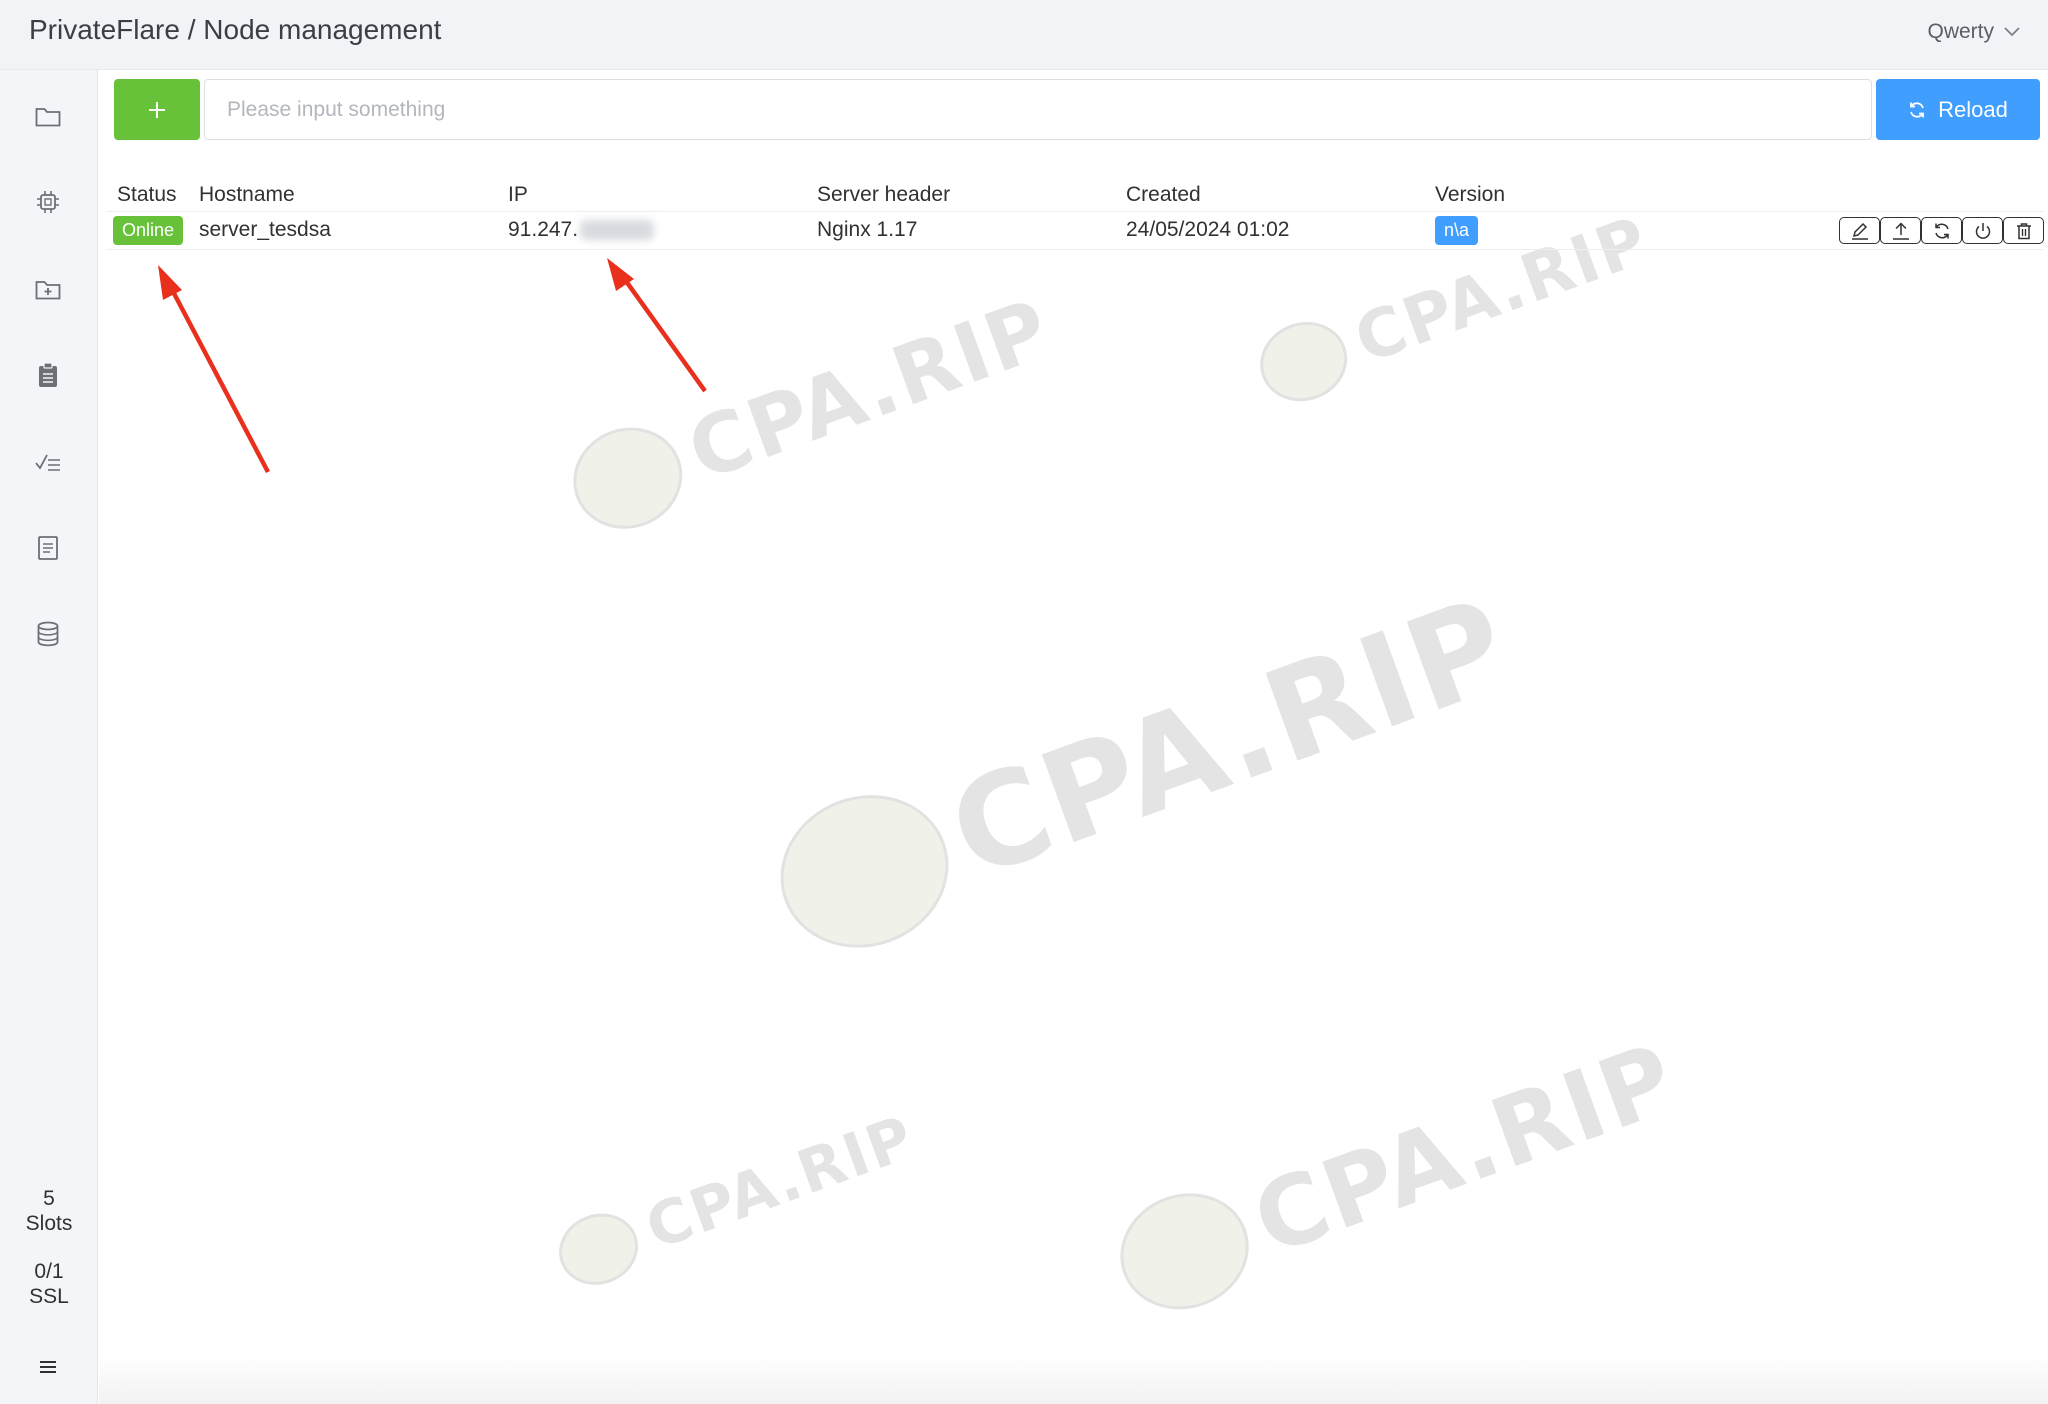 This screenshot has width=2048, height=1404. Describe the element at coordinates (214, 369) in the screenshot. I see `arrow-to-status` at that location.